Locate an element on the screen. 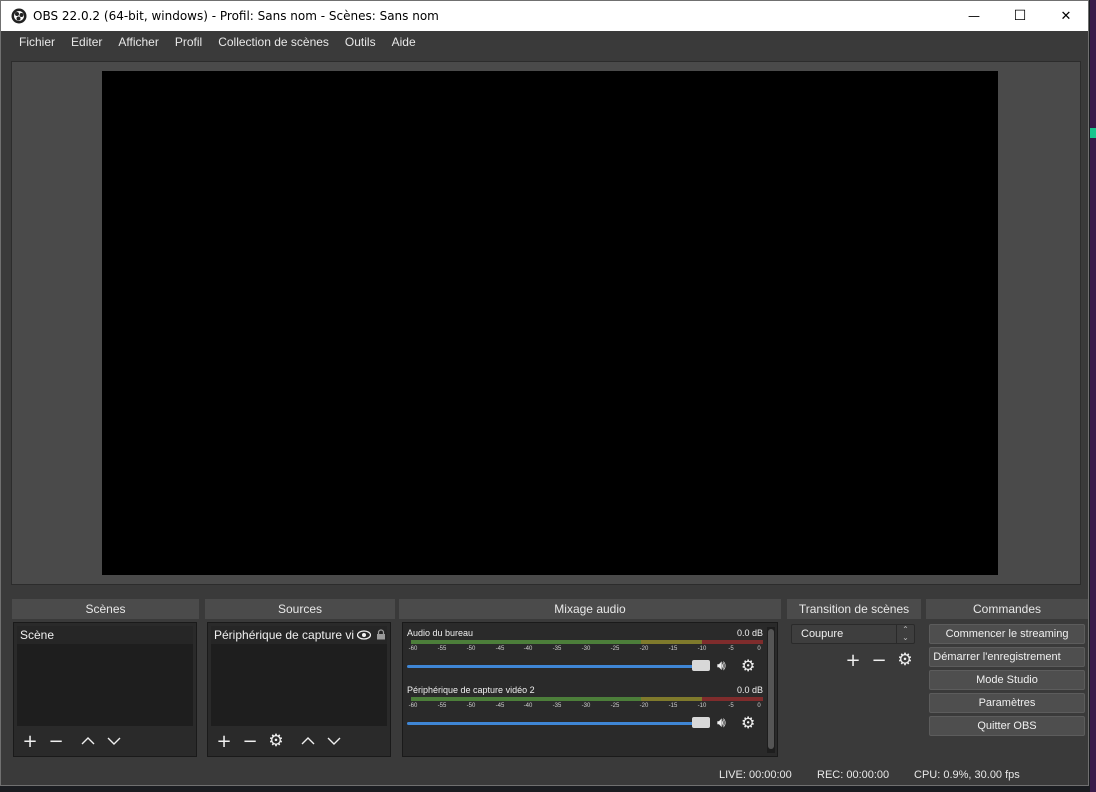 This screenshot has height=792, width=1096. move-scene-down-button is located at coordinates (114, 741).